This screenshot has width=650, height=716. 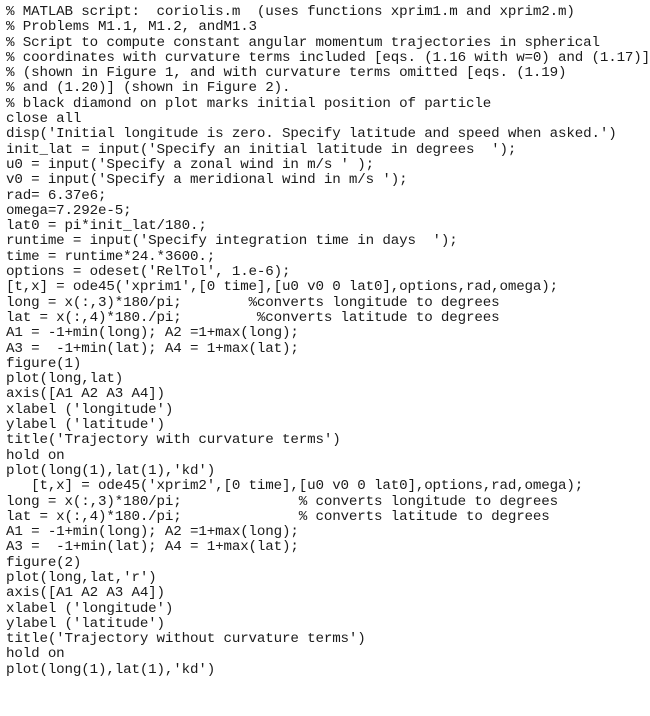 I want to click on code-line: omega=7.292e-5;, so click(x=69, y=210).